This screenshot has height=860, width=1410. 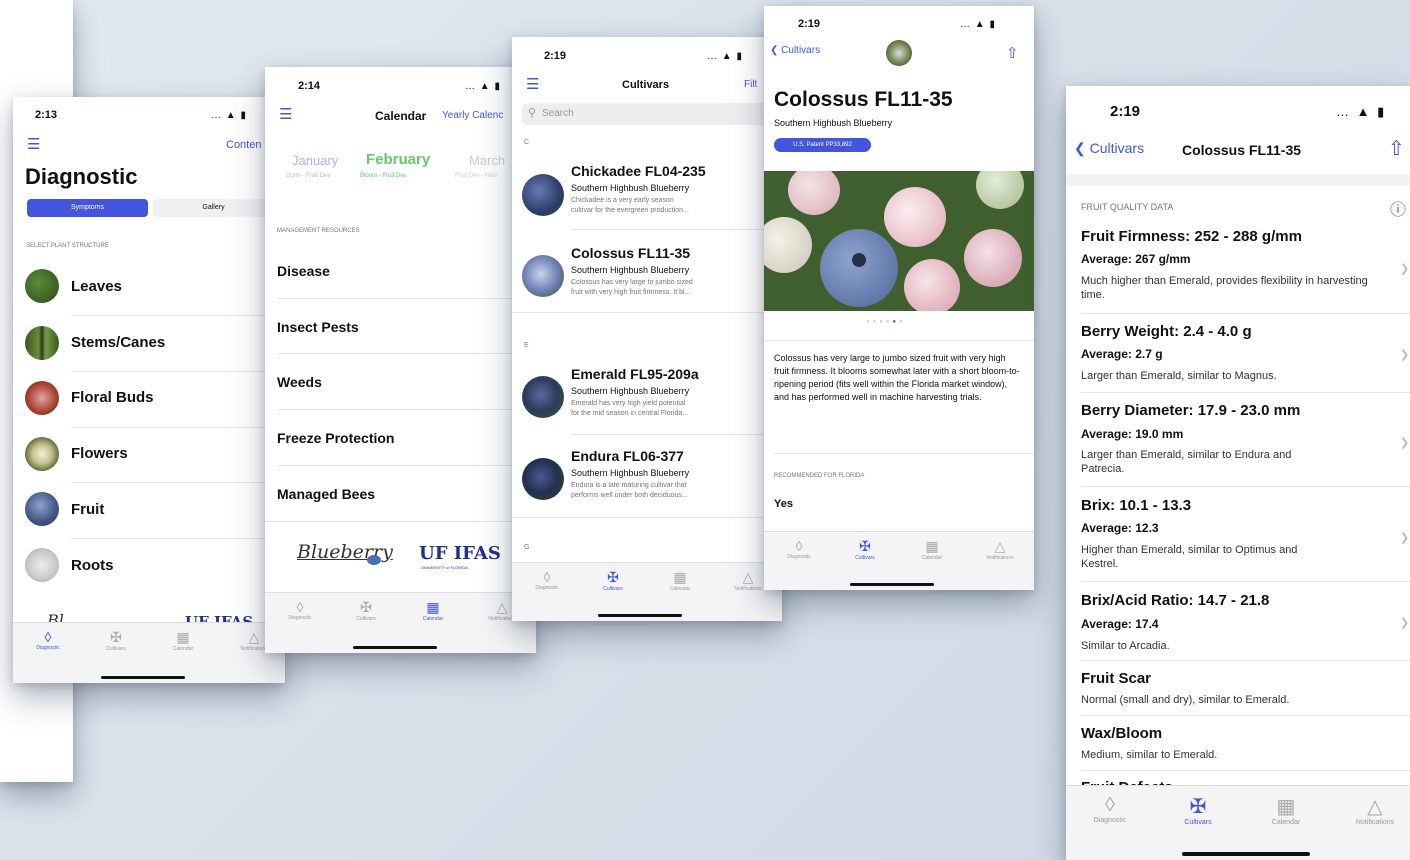 What do you see at coordinates (87, 208) in the screenshot?
I see `segment-symptoms: Symptoms` at bounding box center [87, 208].